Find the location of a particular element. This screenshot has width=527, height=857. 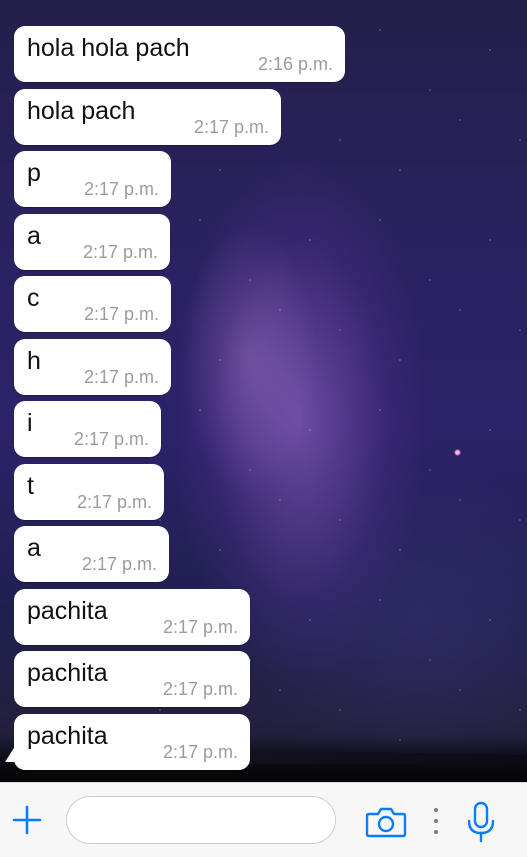

message-bubble: p 2:17 p.m. is located at coordinates (92, 179).